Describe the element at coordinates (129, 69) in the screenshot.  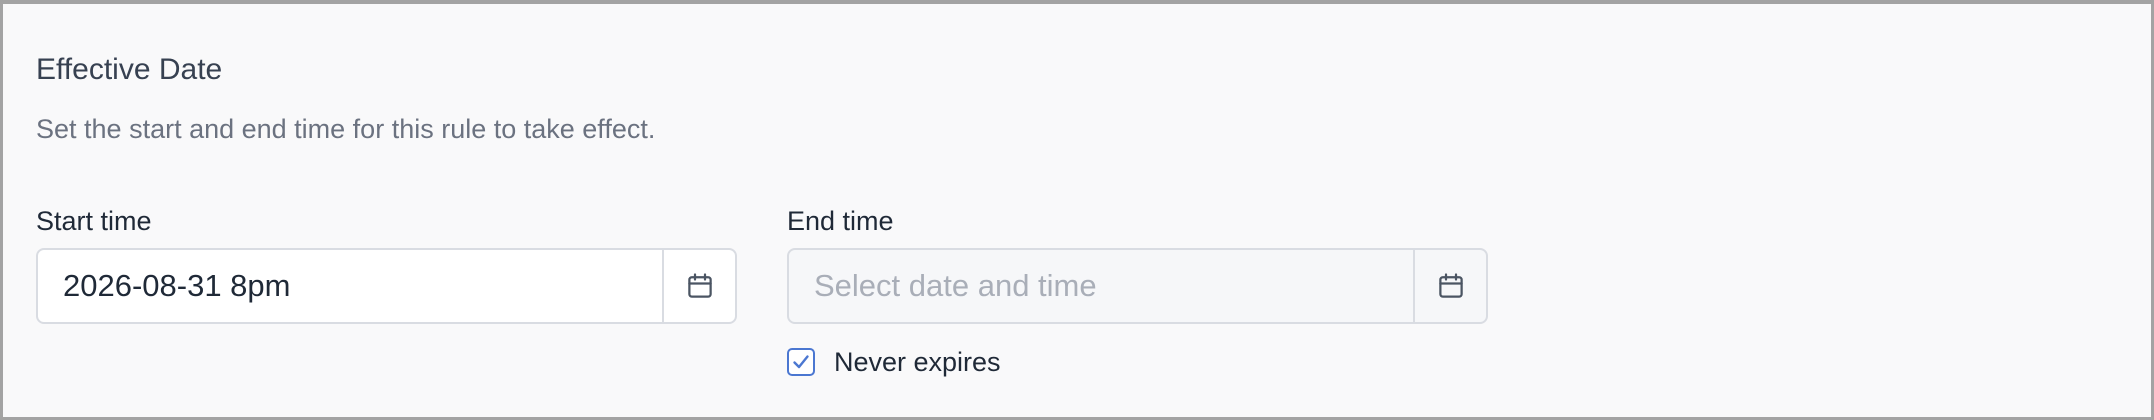
I see `section-title: Effective Date` at that location.